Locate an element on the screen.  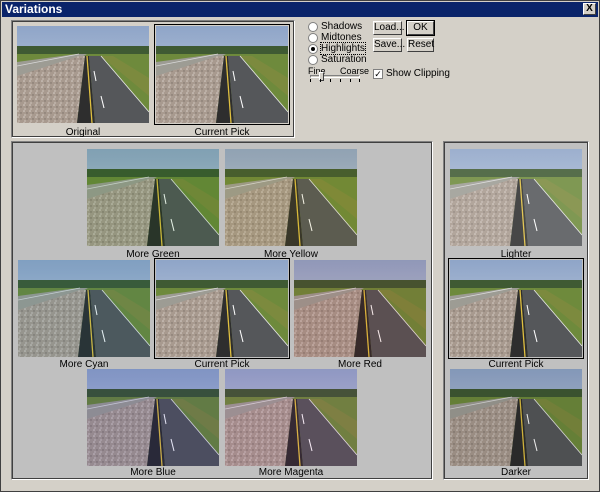
original-caption: Original is located at coordinates (83, 132).